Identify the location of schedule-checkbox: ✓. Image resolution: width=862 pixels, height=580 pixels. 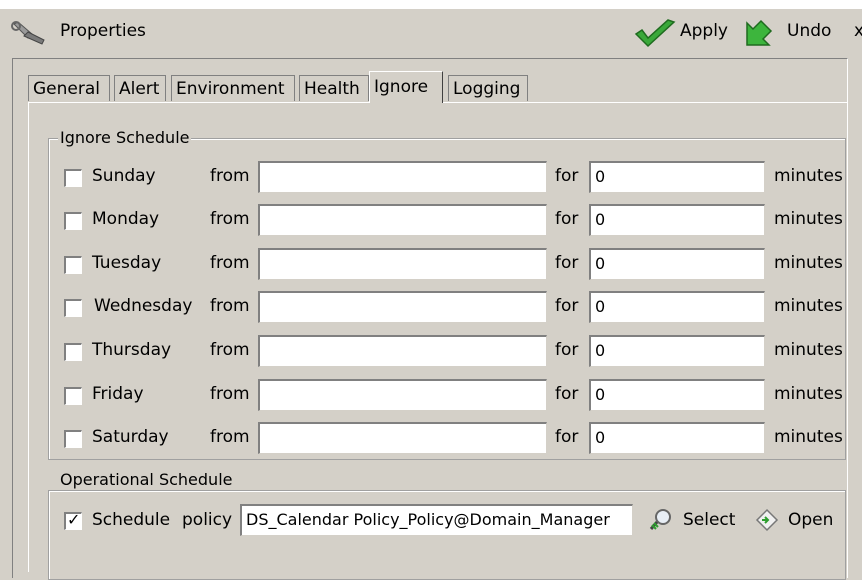
(73, 520).